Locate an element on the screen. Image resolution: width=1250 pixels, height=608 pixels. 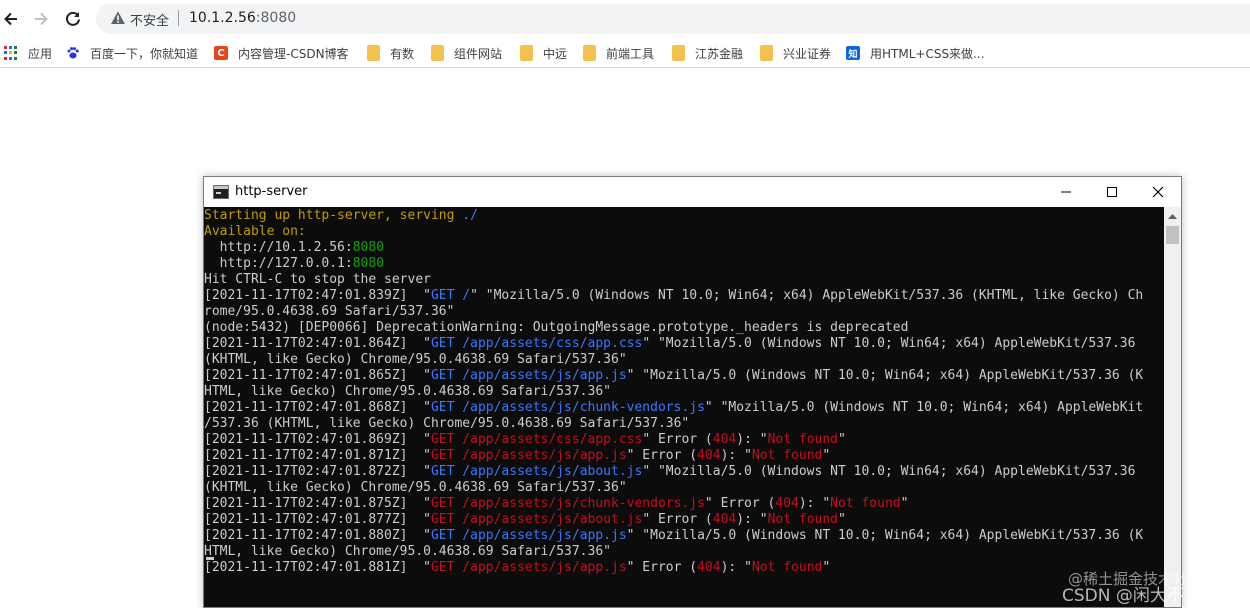
console-text-segment: [2021-11-17T02:47:01.868Z] " is located at coordinates (317, 407).